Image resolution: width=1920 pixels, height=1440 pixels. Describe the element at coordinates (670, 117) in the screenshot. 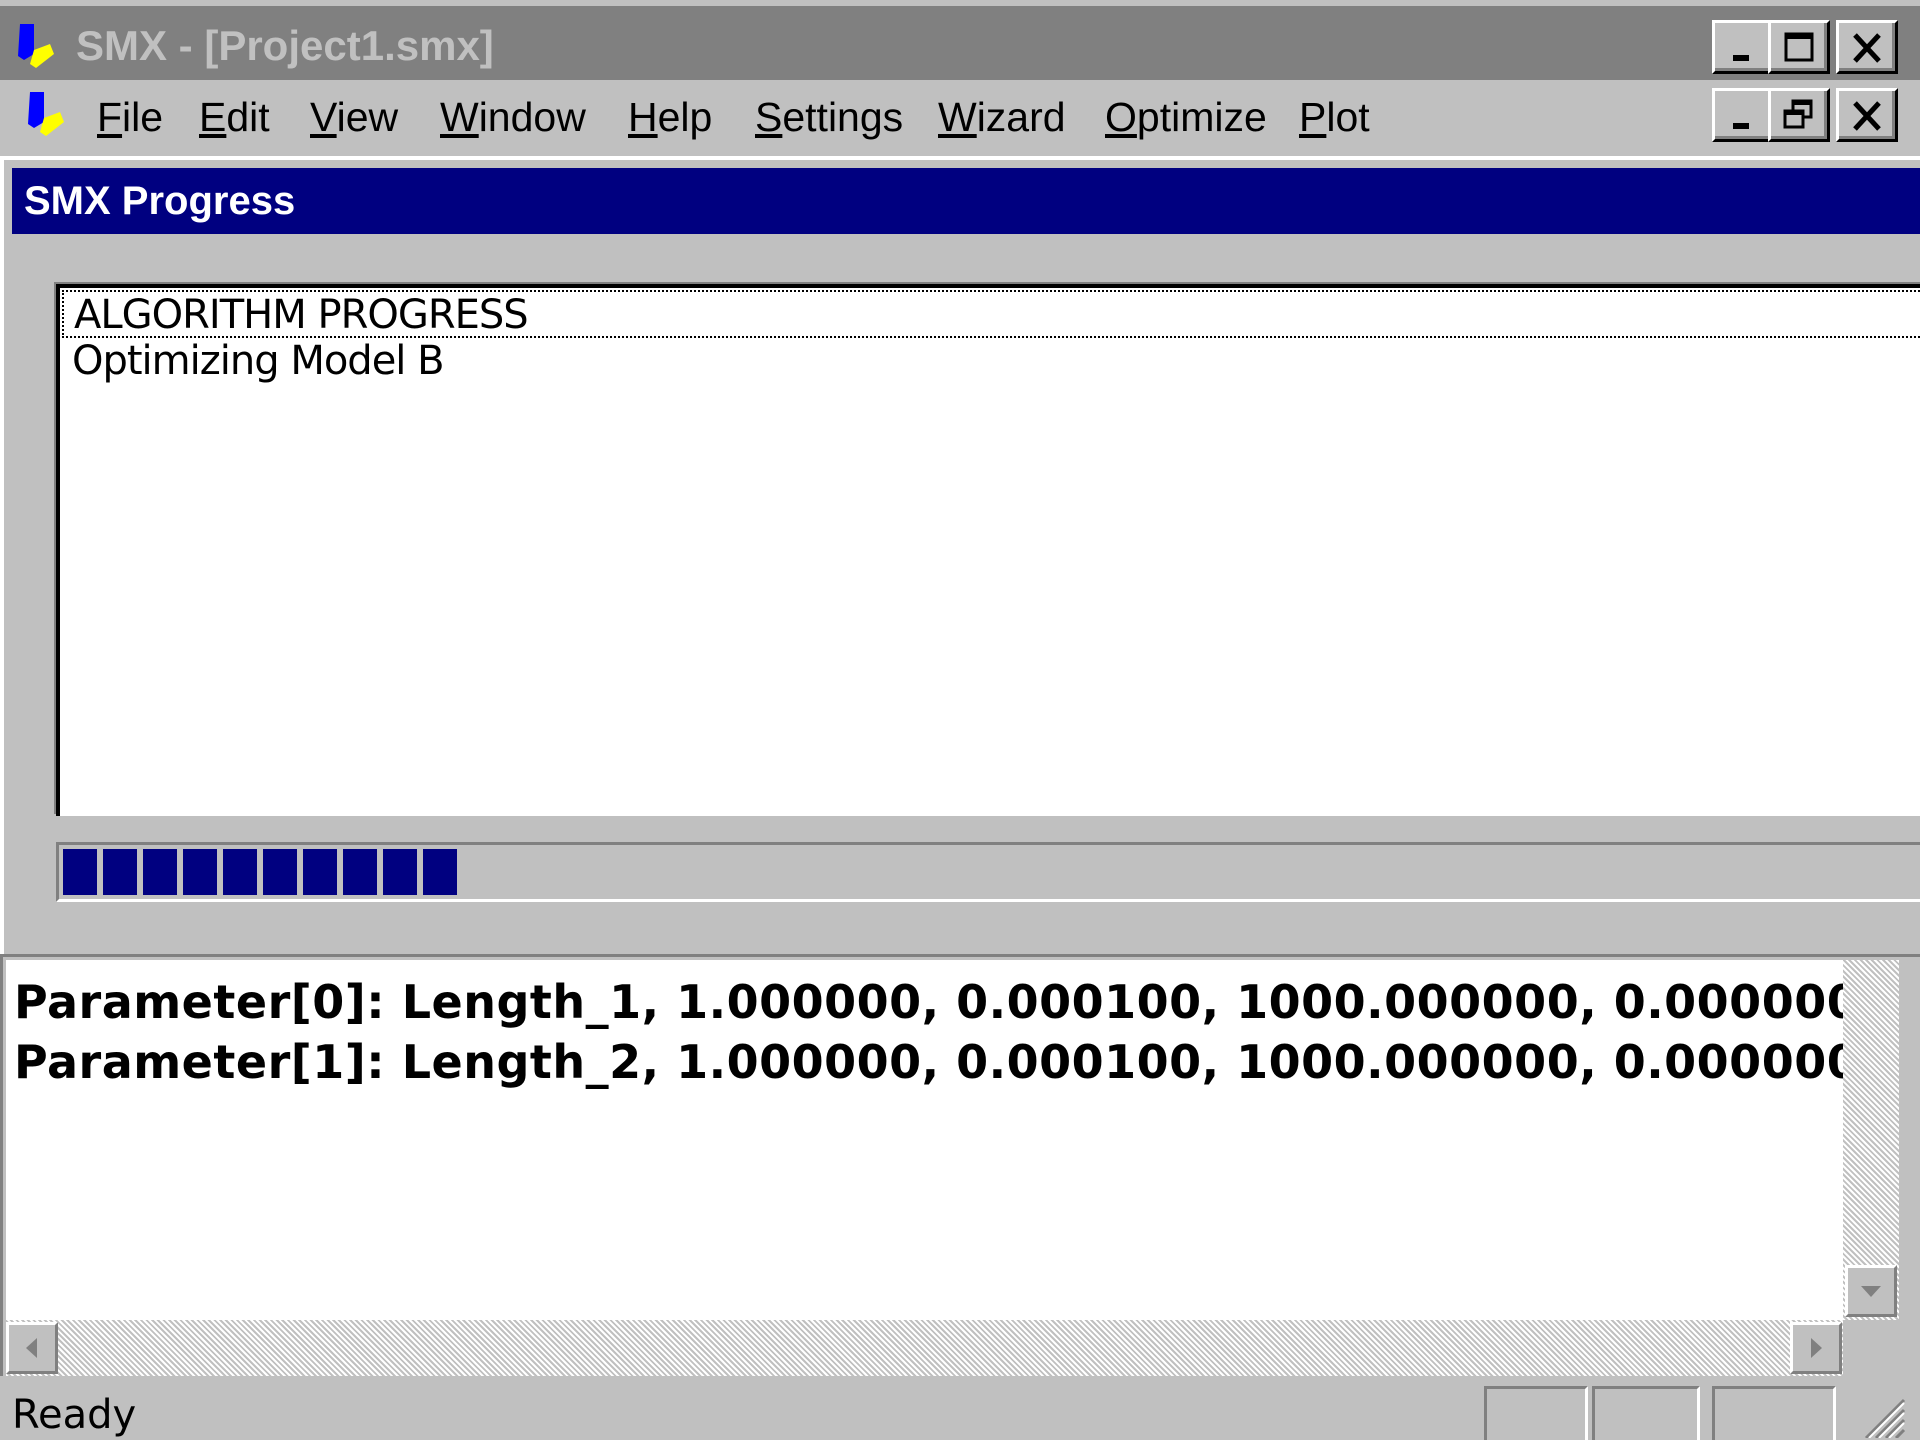

I see `menu-help: Help` at that location.